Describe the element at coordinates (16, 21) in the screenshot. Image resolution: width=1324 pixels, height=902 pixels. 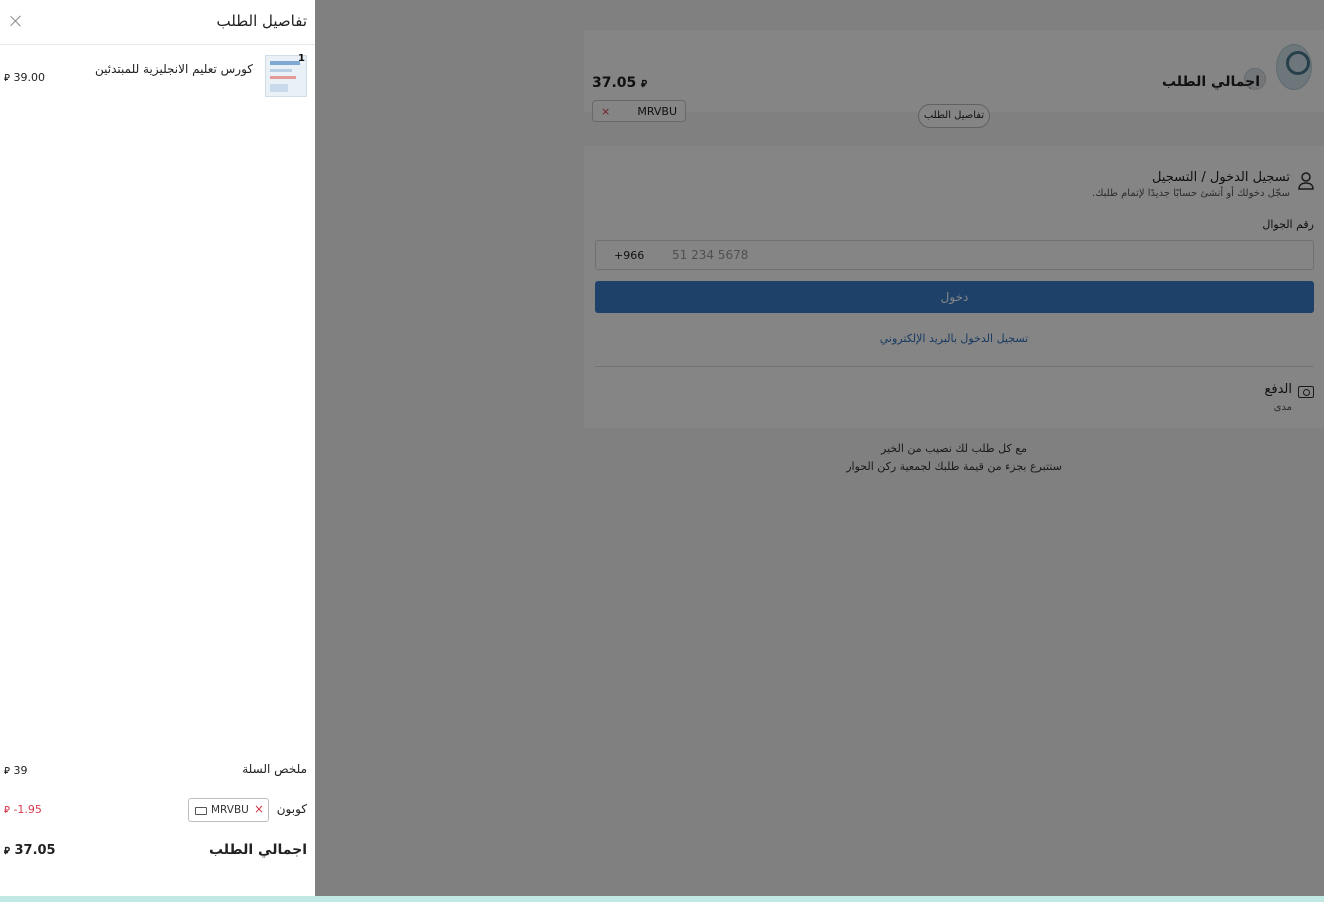
I see `close-icon` at that location.